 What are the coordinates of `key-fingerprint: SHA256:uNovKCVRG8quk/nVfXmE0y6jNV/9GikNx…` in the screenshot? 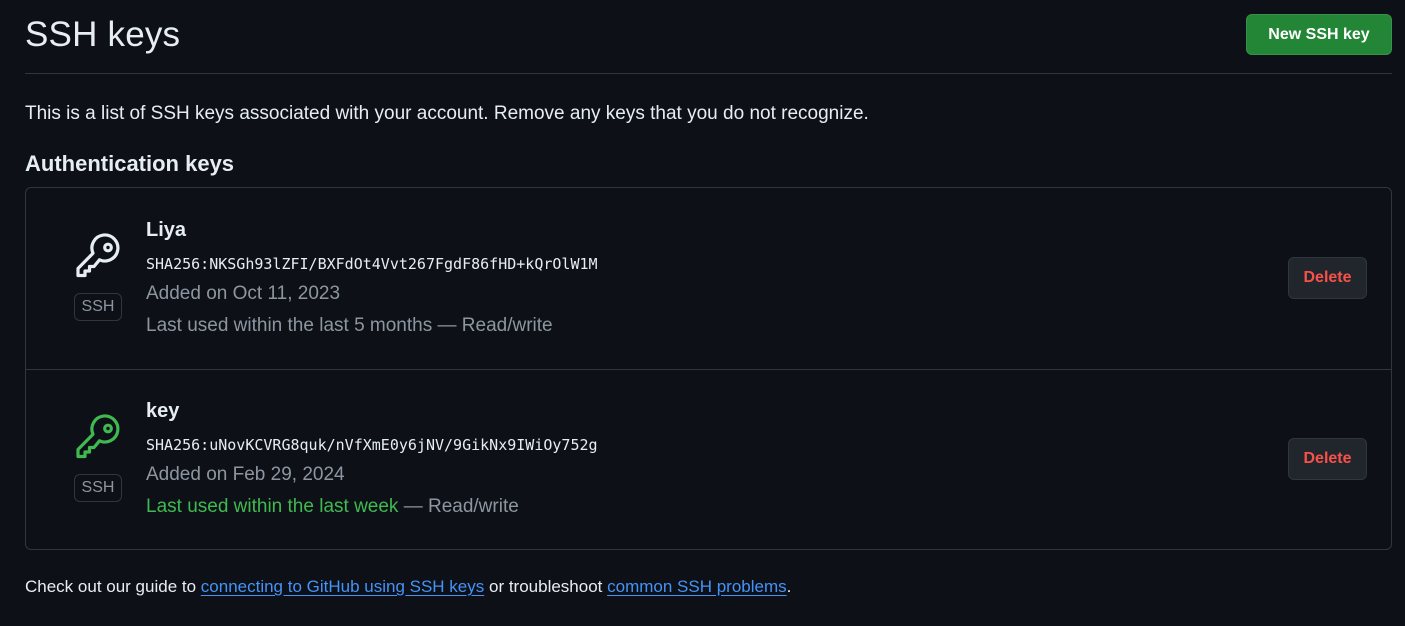 It's located at (372, 445).